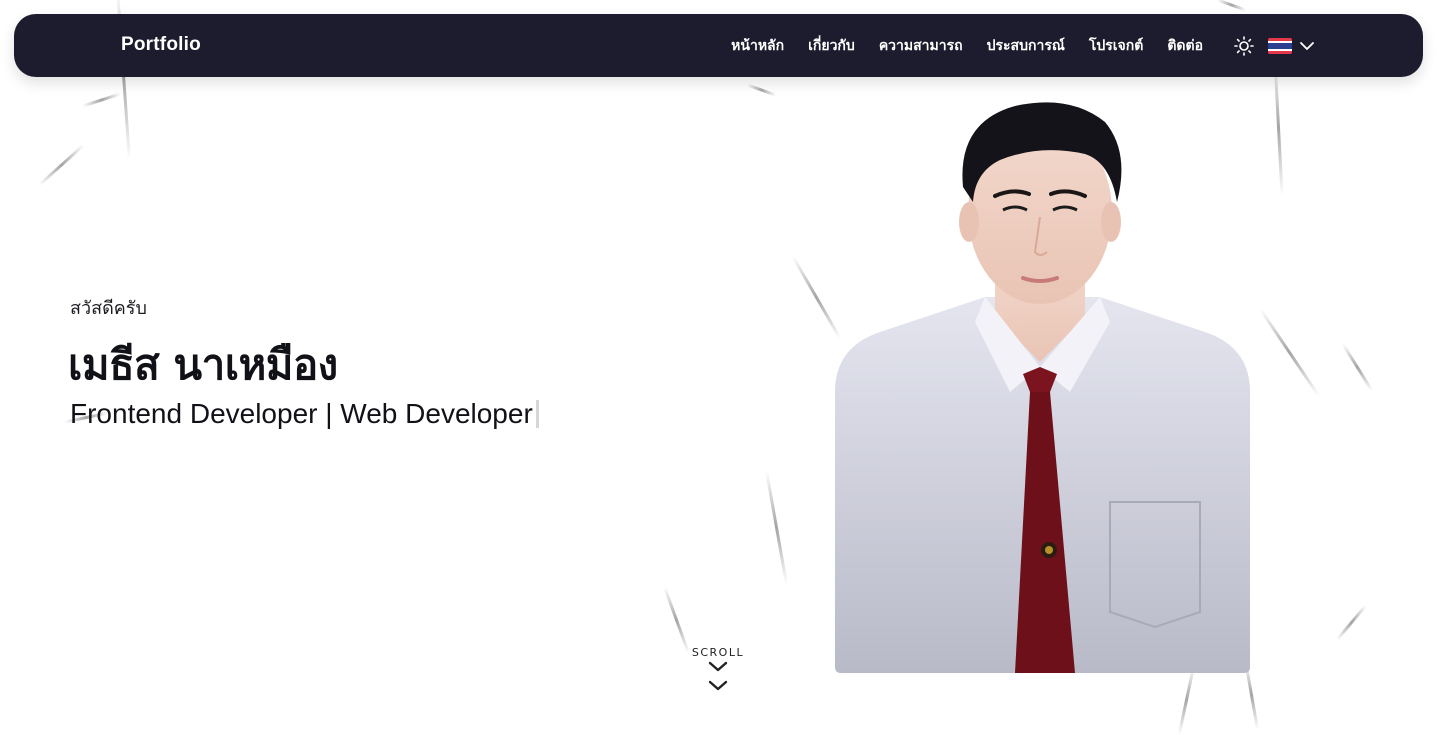 This screenshot has width=1437, height=735. I want to click on nav-link-about: เกี่ยวกับ, so click(831, 46).